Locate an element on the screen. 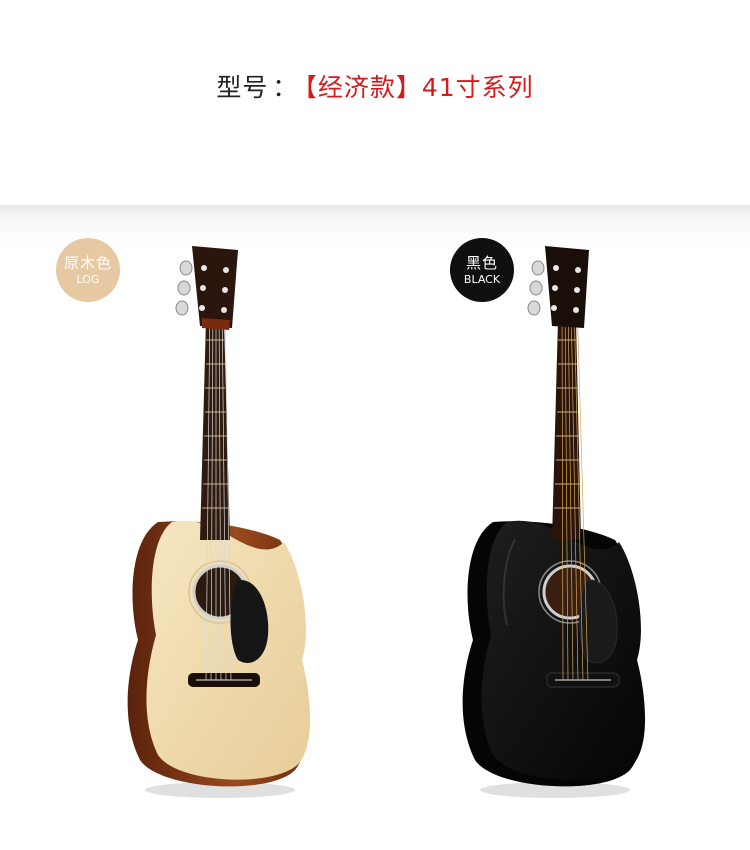 Image resolution: width=750 pixels, height=850 pixels. model-title: 型号：【经济款】41寸系列 is located at coordinates (375, 86).